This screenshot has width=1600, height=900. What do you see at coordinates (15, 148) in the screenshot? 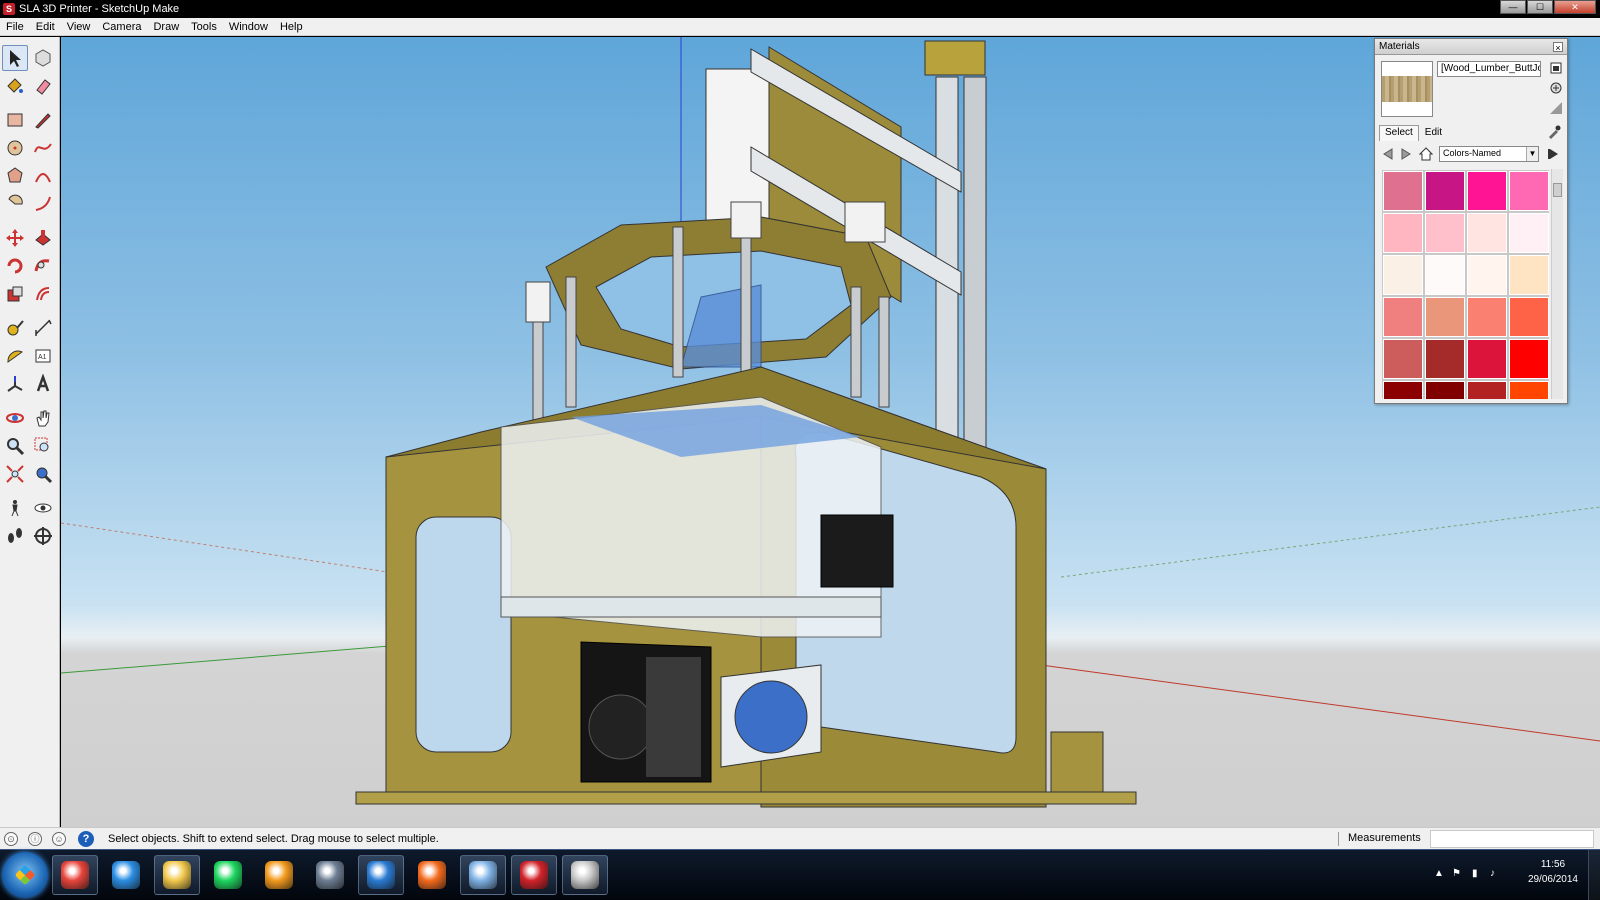
I see `circle-tool` at bounding box center [15, 148].